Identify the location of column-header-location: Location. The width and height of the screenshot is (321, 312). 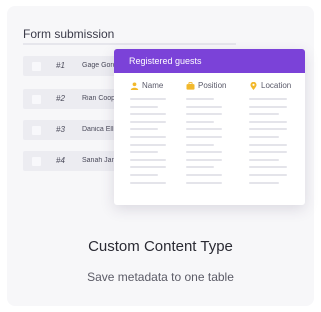
(270, 85).